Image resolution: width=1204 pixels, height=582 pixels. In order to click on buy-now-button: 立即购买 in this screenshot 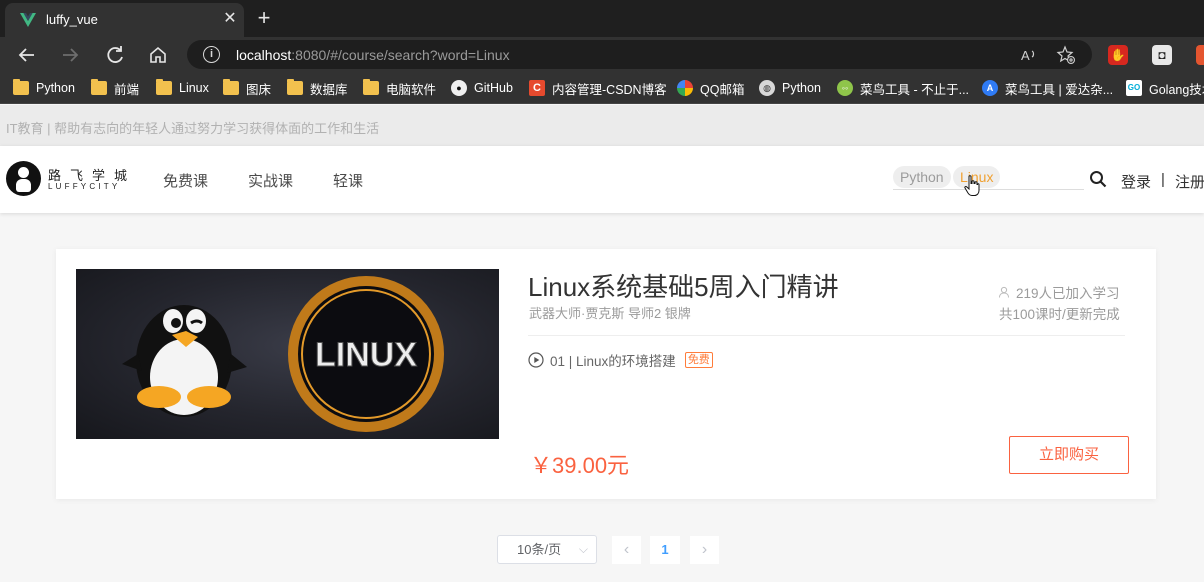, I will do `click(1069, 455)`.